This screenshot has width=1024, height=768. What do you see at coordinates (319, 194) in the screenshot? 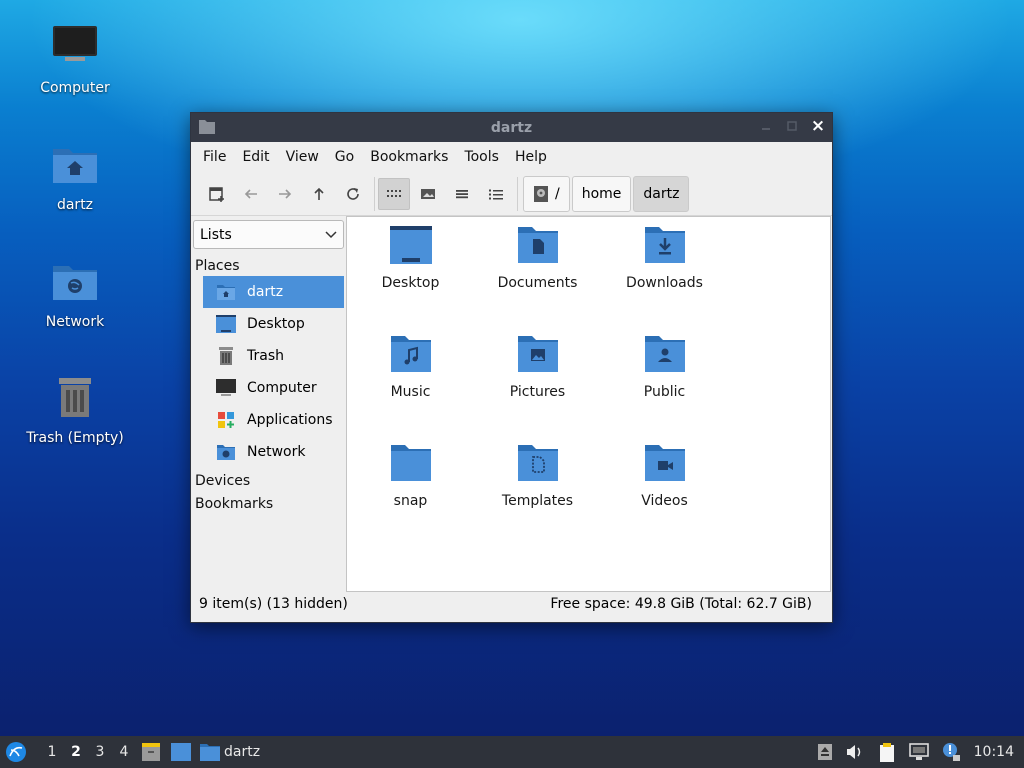
I see `up-button` at bounding box center [319, 194].